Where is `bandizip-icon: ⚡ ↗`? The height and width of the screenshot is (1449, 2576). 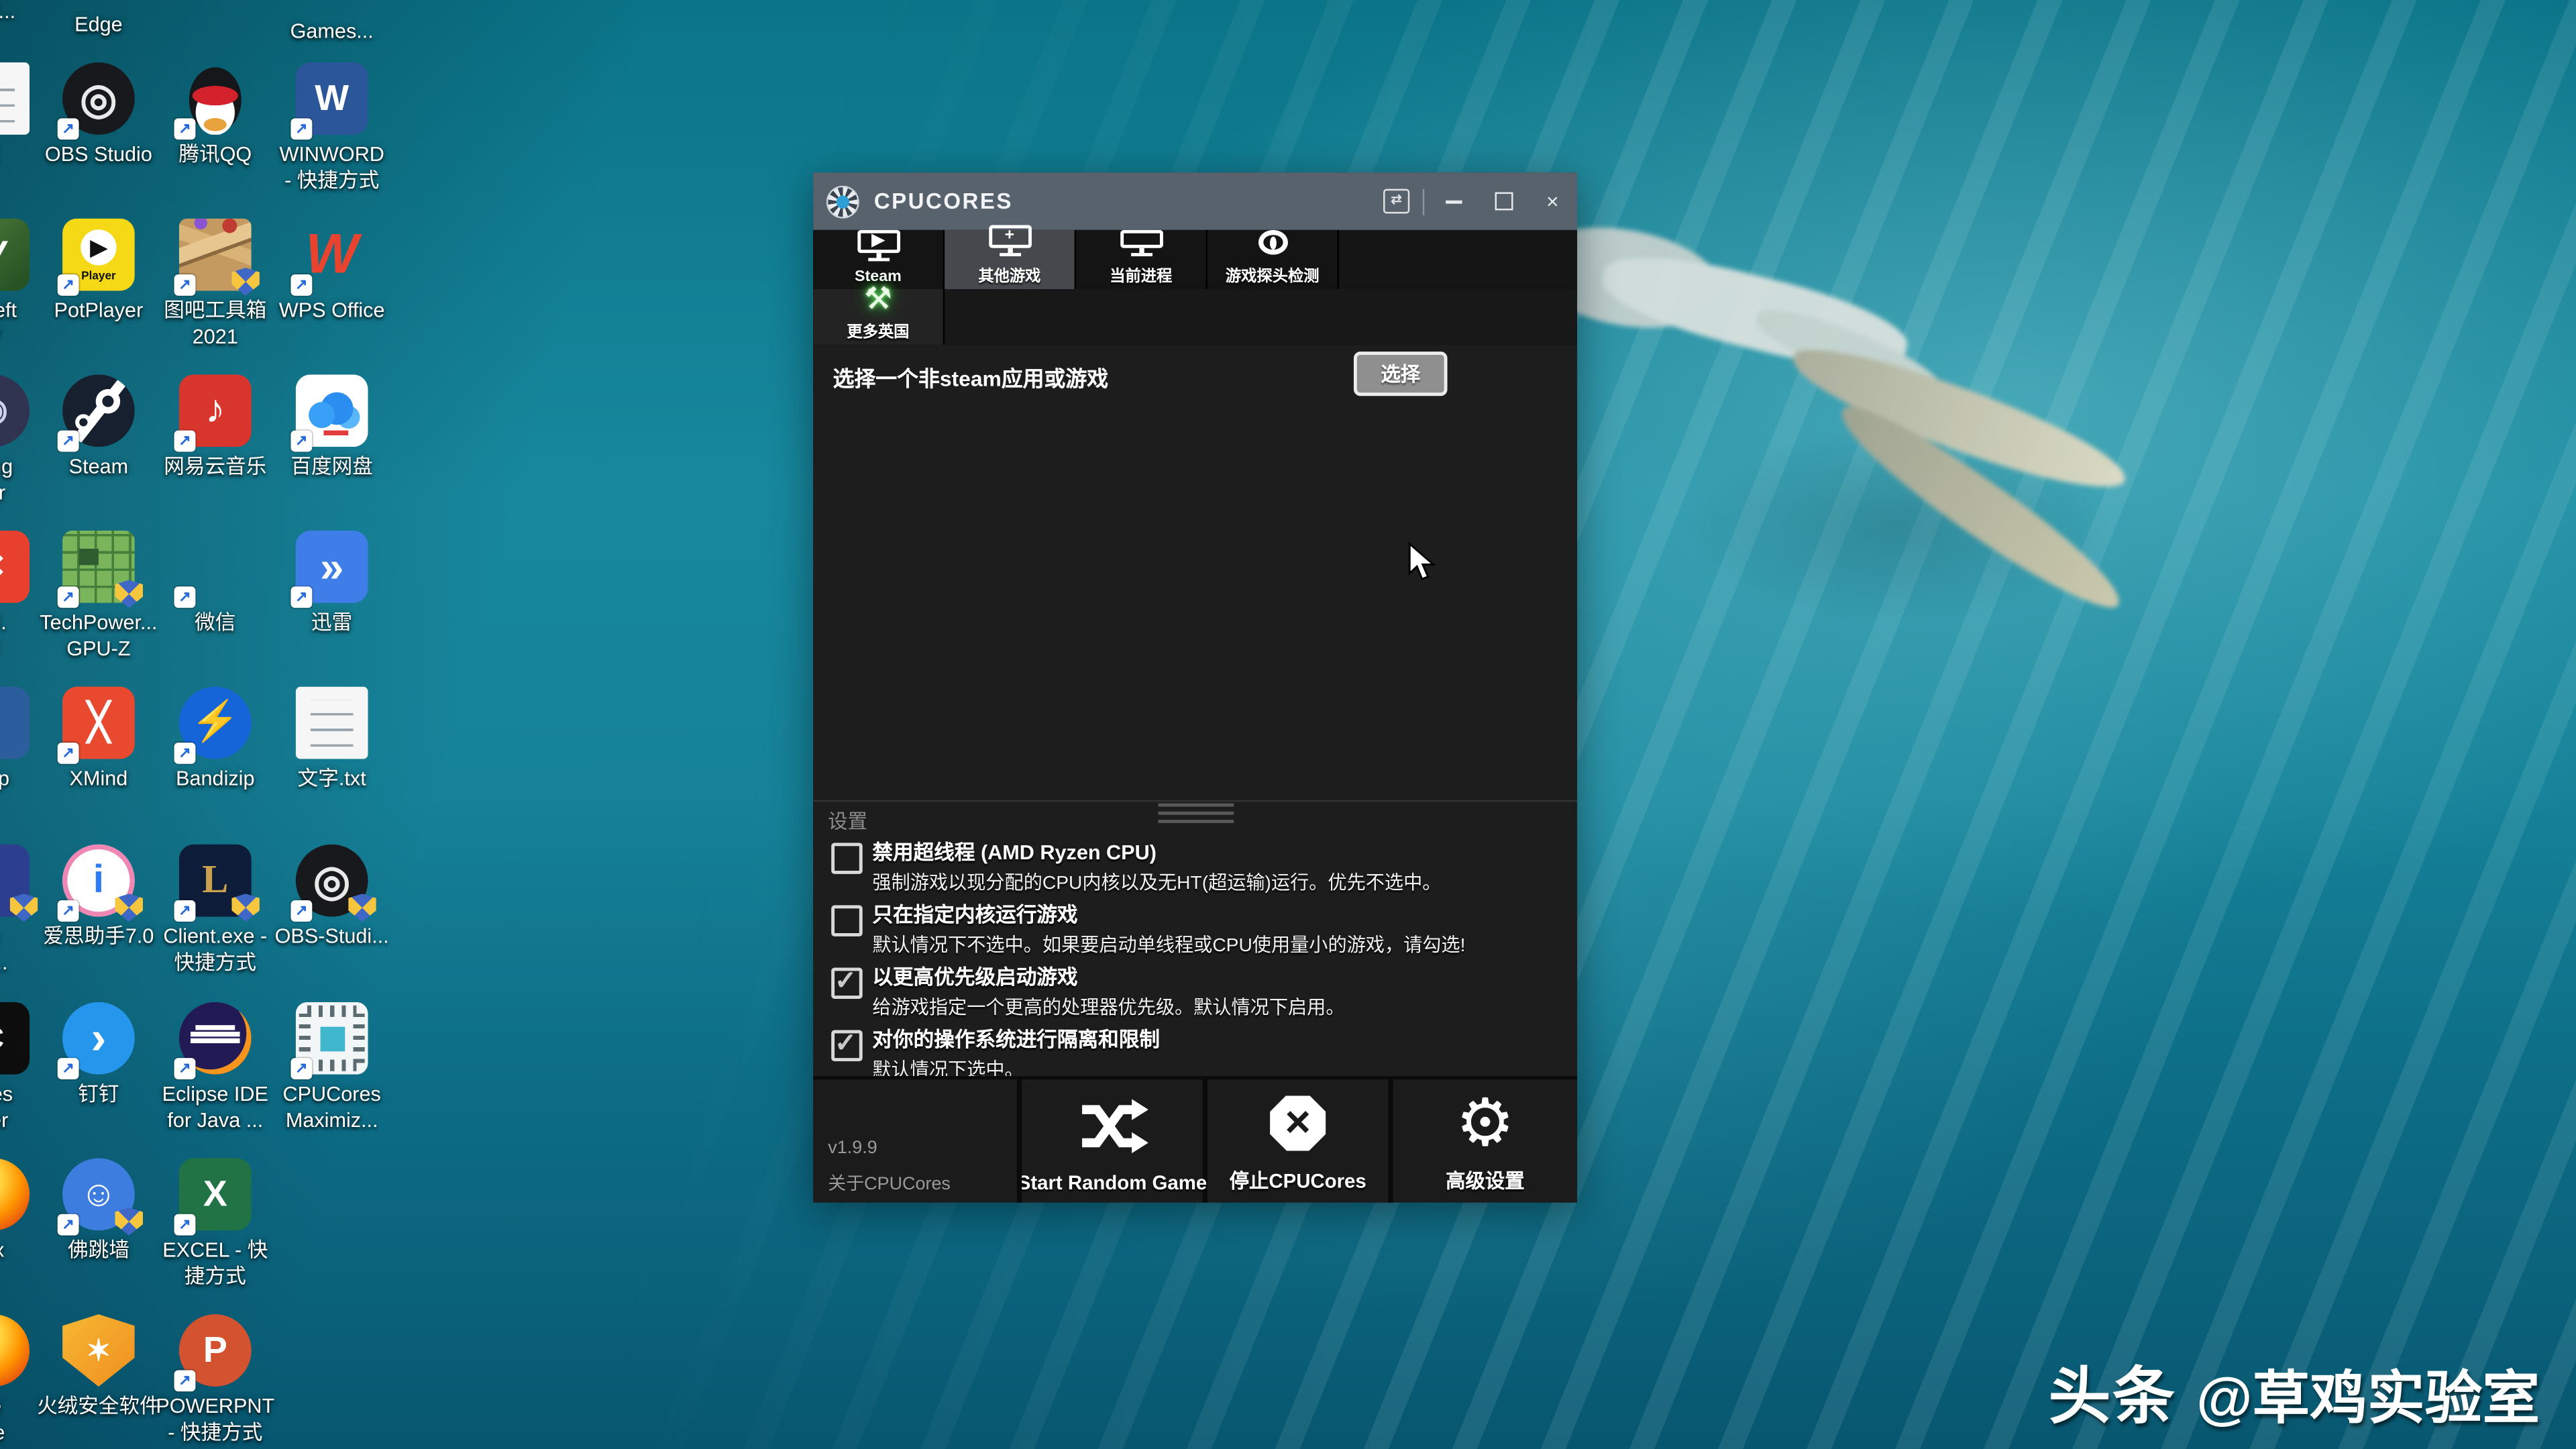
bandizip-icon: ⚡ ↗ is located at coordinates (213, 725).